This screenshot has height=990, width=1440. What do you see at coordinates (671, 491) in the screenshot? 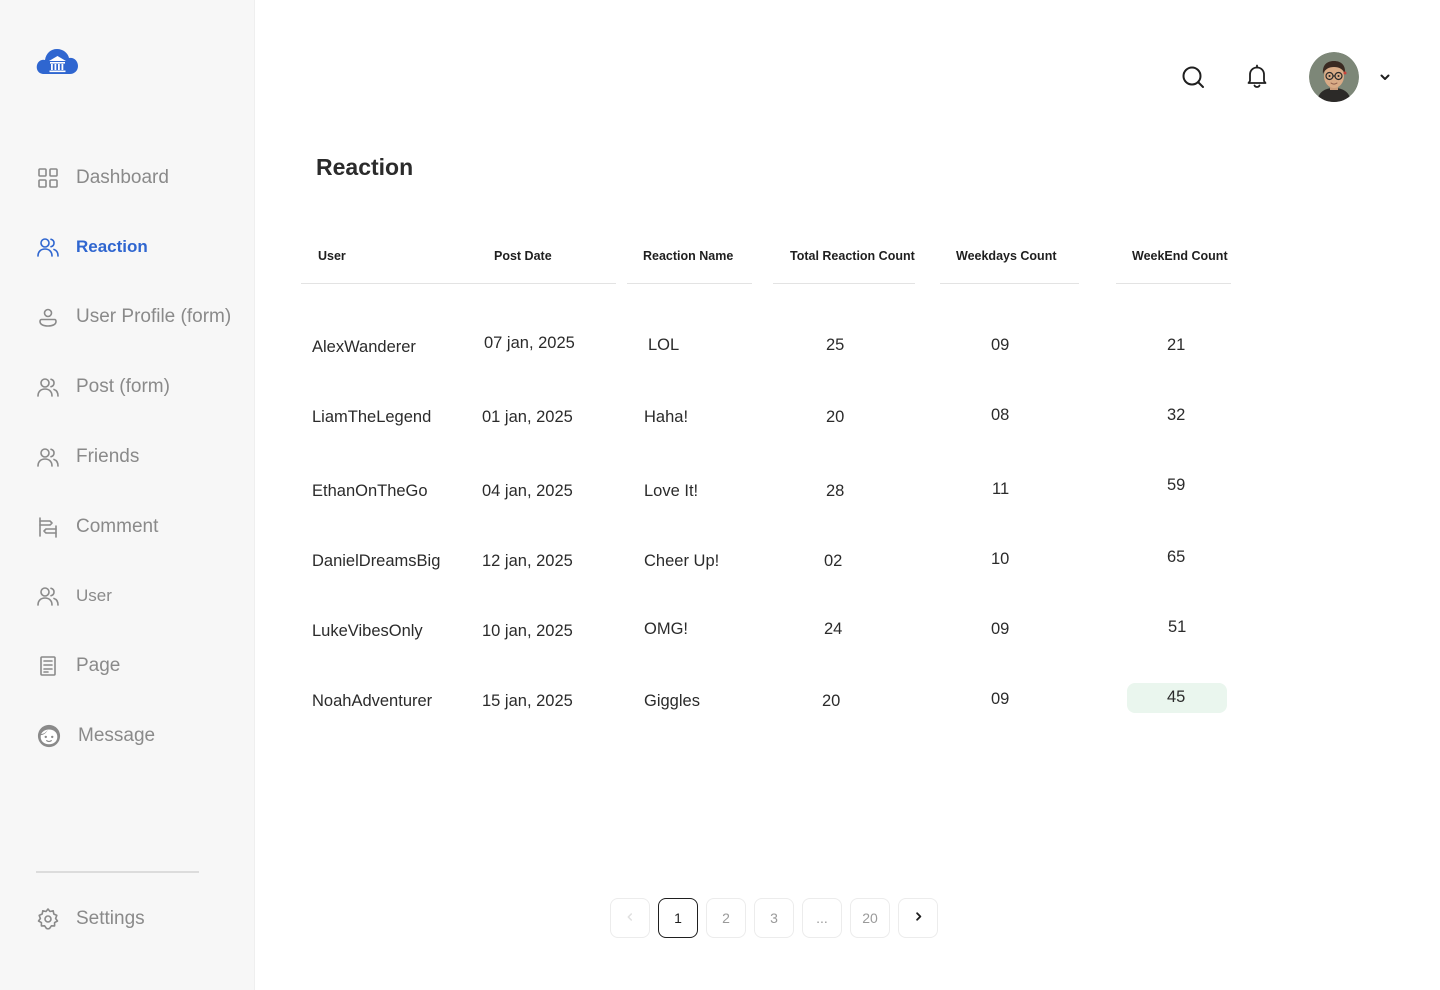
I see `table-cell-reaction-name: Love It!` at bounding box center [671, 491].